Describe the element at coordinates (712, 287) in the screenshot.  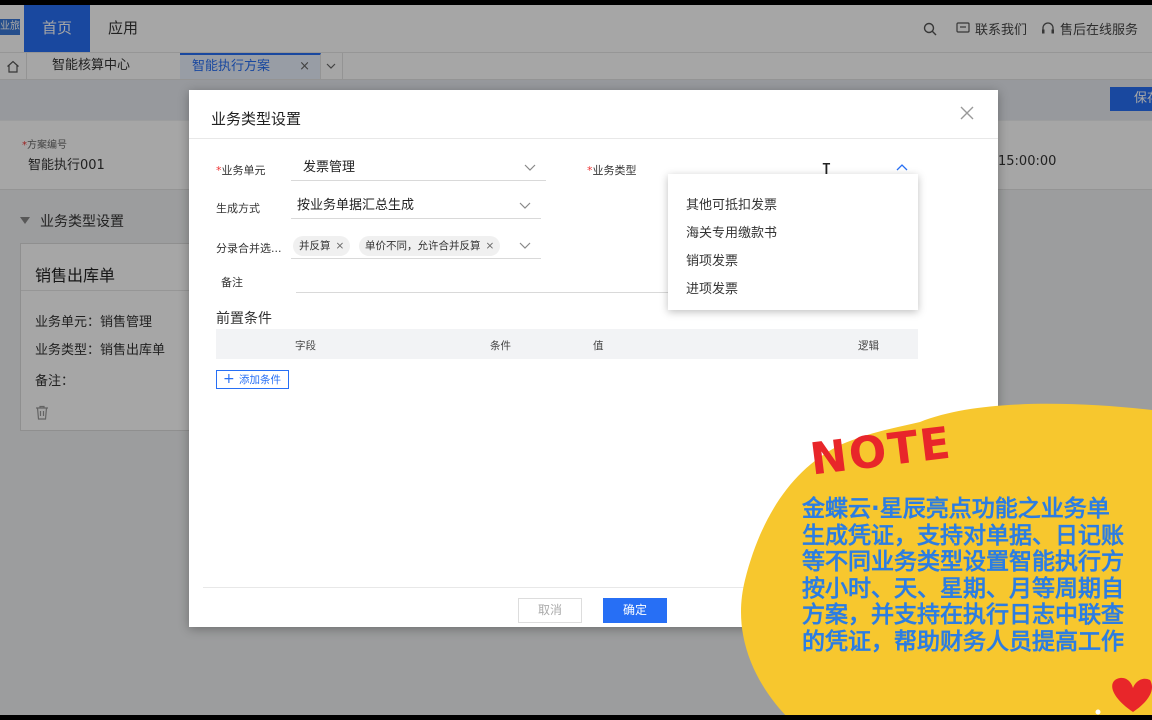
I see `dropdown-option: 进项发票` at that location.